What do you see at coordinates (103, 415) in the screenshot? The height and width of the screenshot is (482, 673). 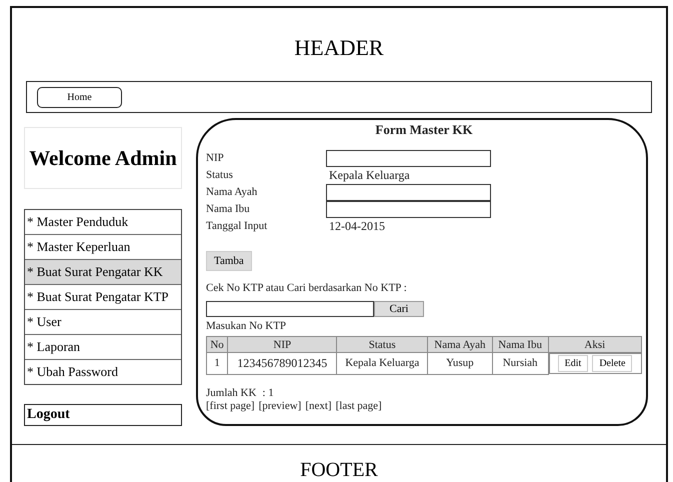 I see `logout-link: Logout` at bounding box center [103, 415].